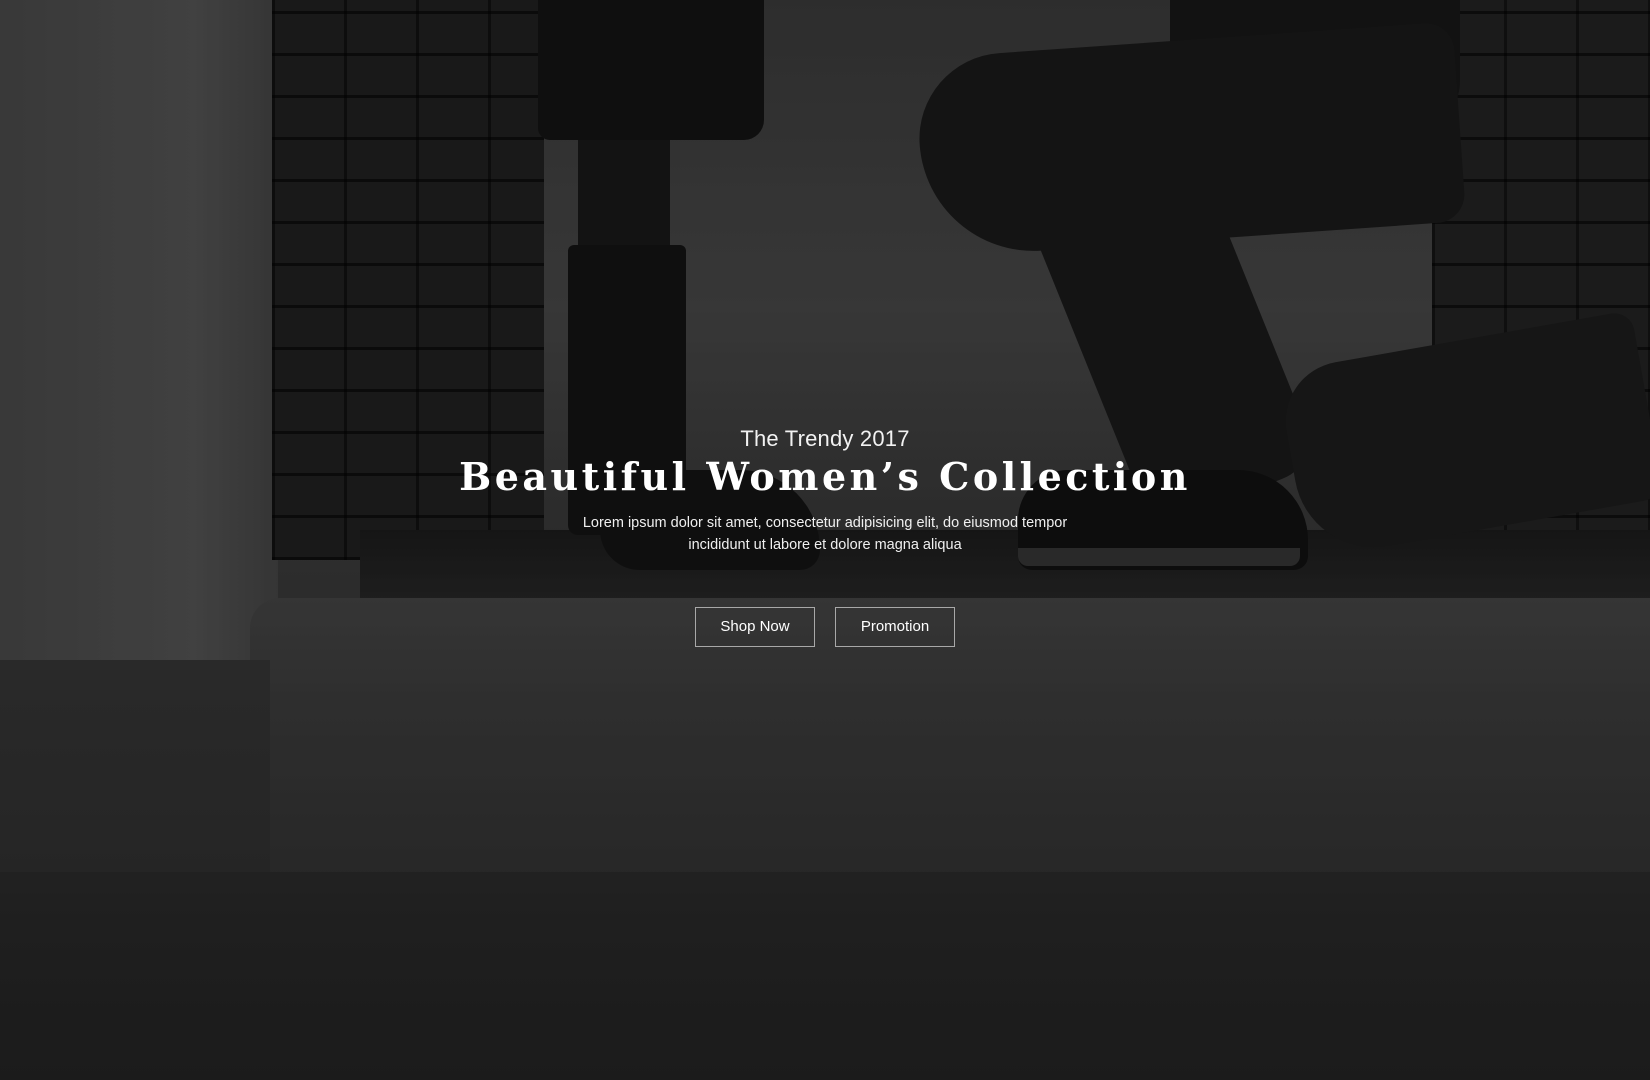 This screenshot has height=1080, width=1650. What do you see at coordinates (825, 438) in the screenshot?
I see `hero-eyebrow: The Trendy 2017` at bounding box center [825, 438].